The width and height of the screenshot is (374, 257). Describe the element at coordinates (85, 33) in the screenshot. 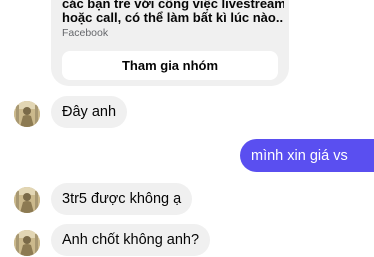

I see `shared-post-source: Facebook` at that location.